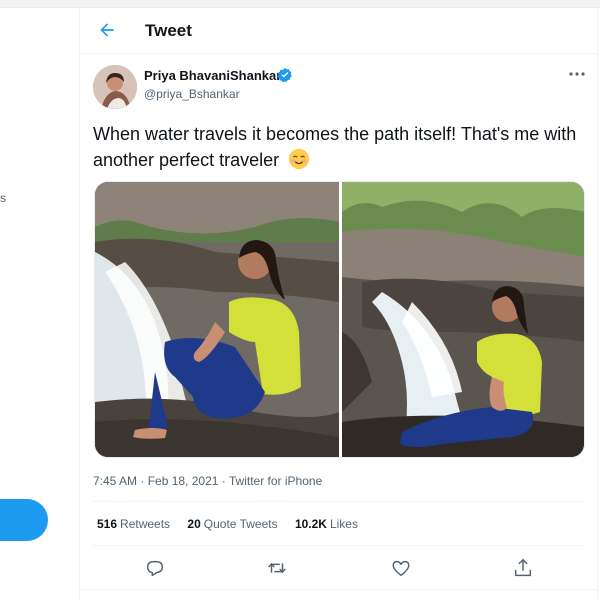 The image size is (600, 600). What do you see at coordinates (155, 568) in the screenshot?
I see `reply-icon` at bounding box center [155, 568].